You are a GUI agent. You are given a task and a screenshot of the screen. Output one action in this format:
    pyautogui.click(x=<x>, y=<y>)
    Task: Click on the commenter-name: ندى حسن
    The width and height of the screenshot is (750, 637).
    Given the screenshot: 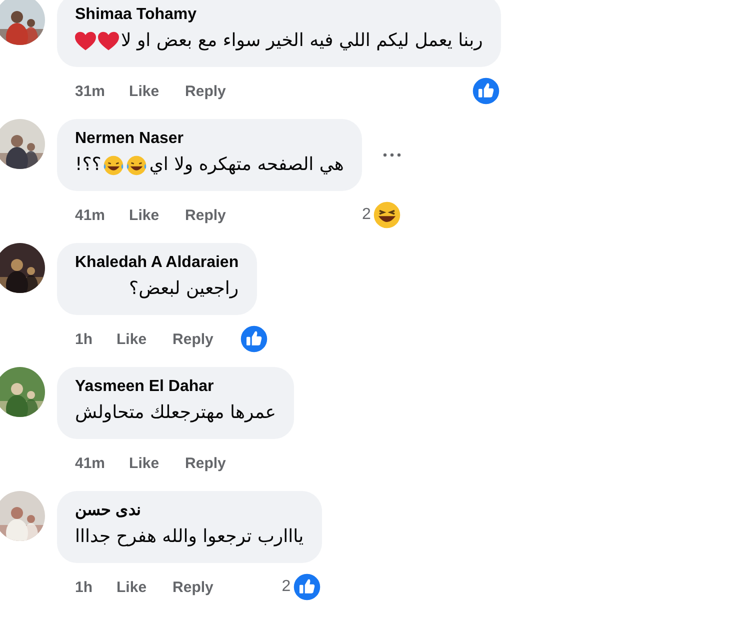 What is the action you would take?
    pyautogui.click(x=189, y=511)
    